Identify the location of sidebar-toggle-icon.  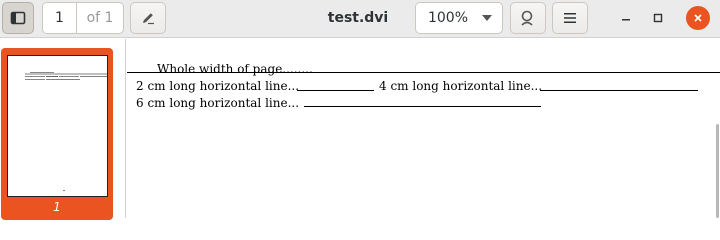
(18, 18).